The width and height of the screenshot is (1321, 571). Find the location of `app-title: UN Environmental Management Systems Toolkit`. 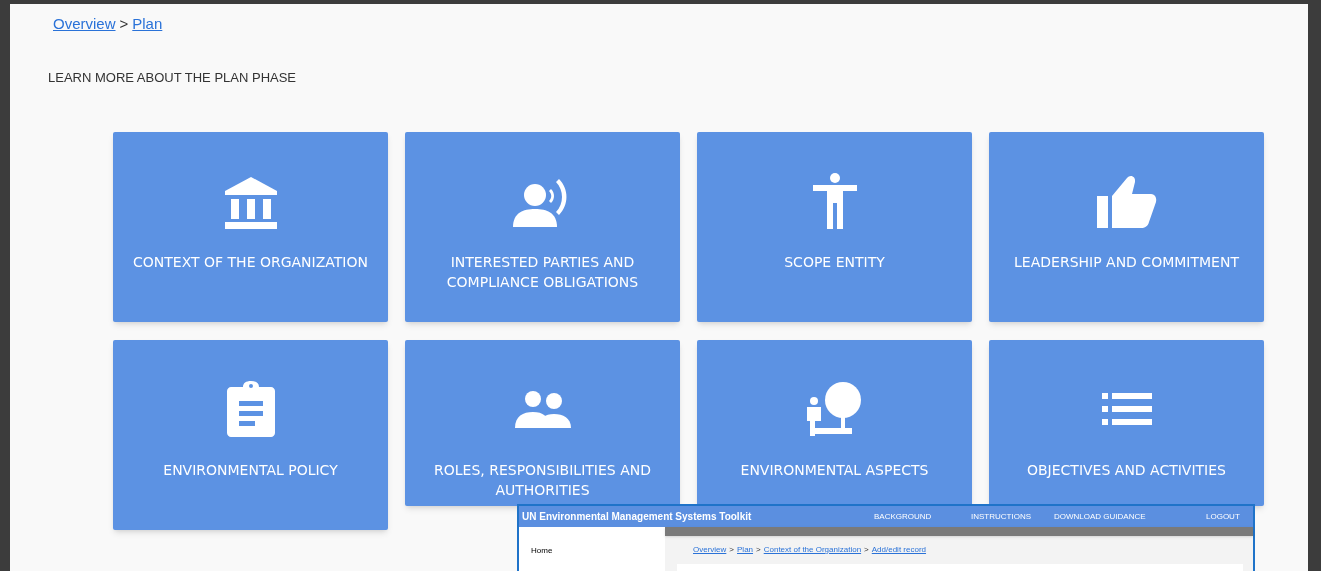

app-title: UN Environmental Management Systems Toolkit is located at coordinates (637, 517).